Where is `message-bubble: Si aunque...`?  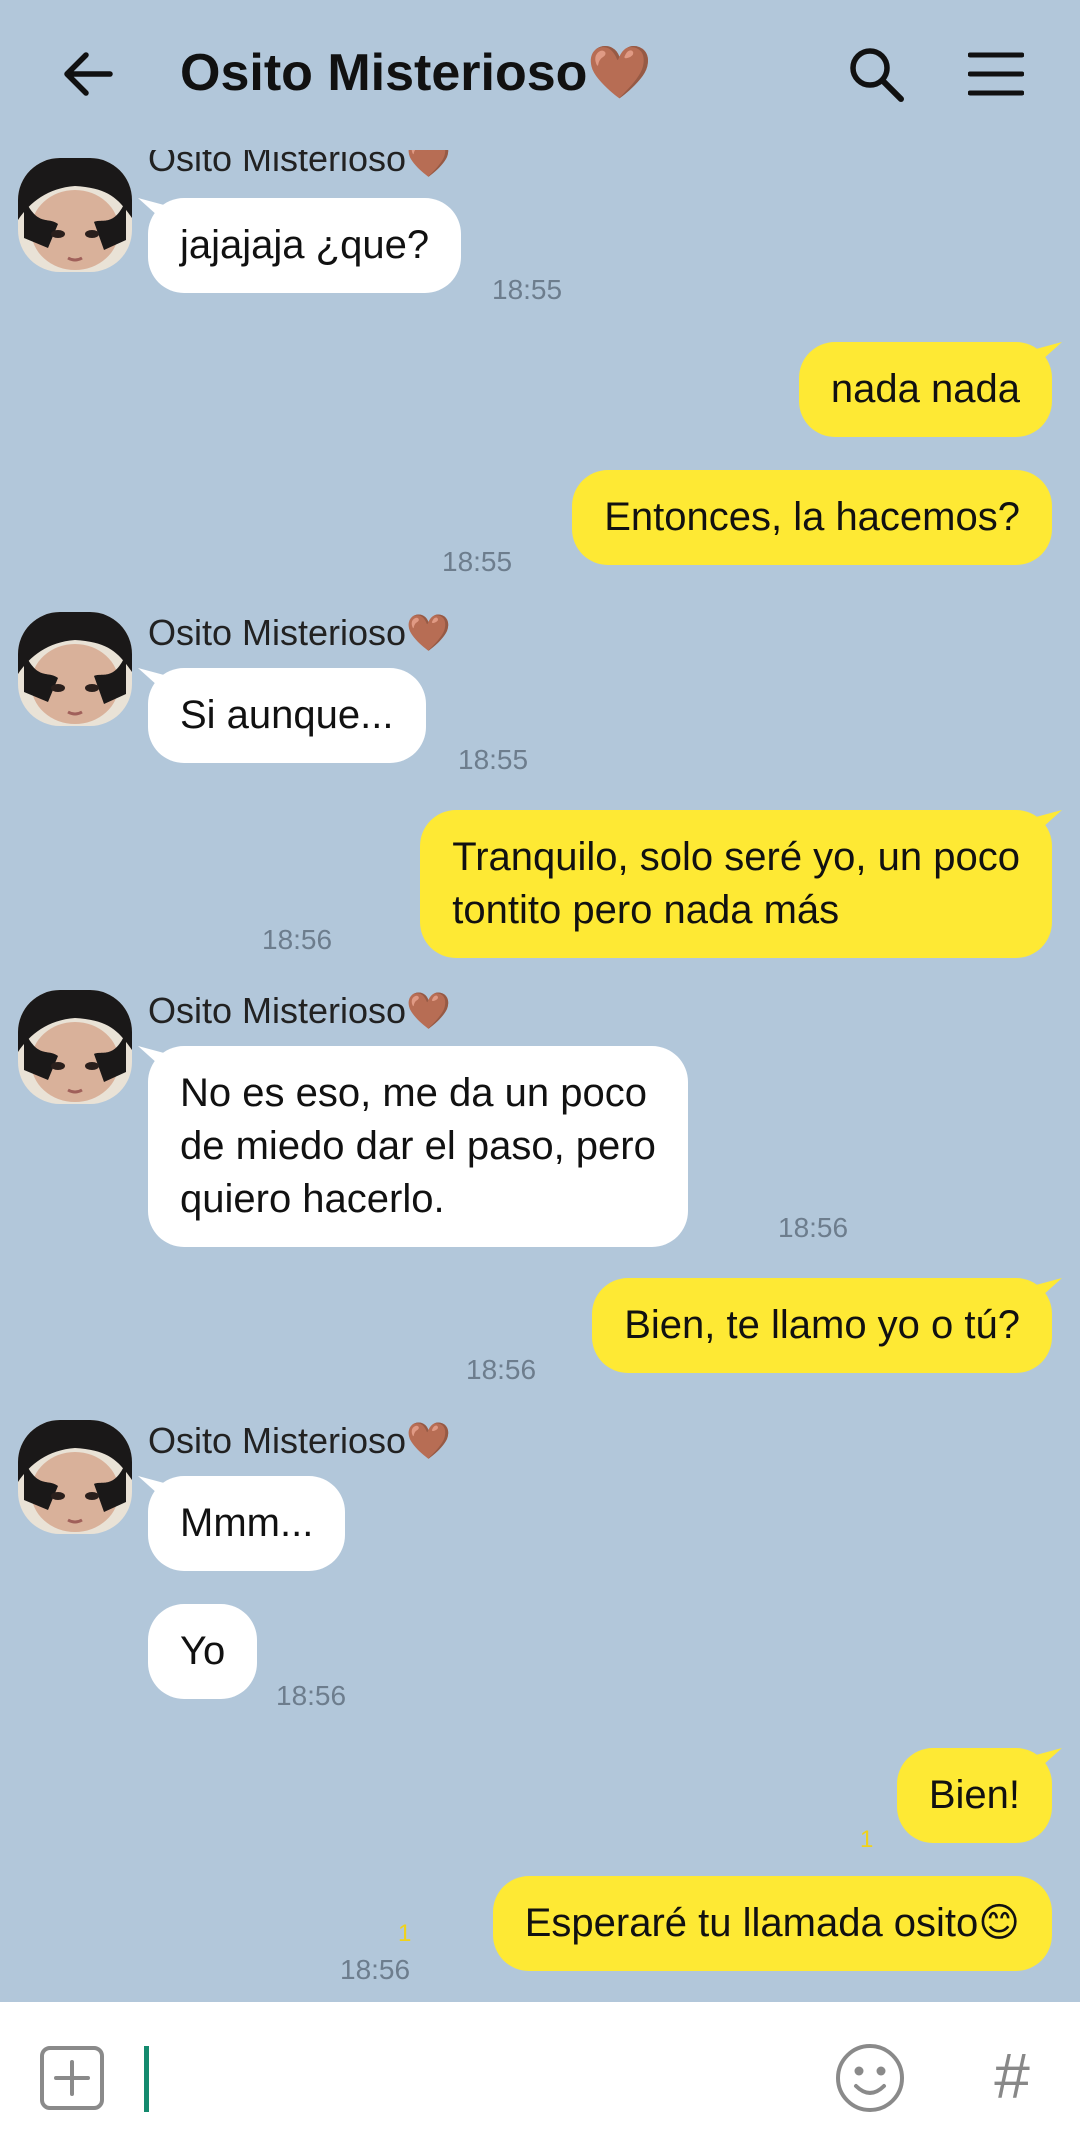
message-bubble: Si aunque... is located at coordinates (287, 715).